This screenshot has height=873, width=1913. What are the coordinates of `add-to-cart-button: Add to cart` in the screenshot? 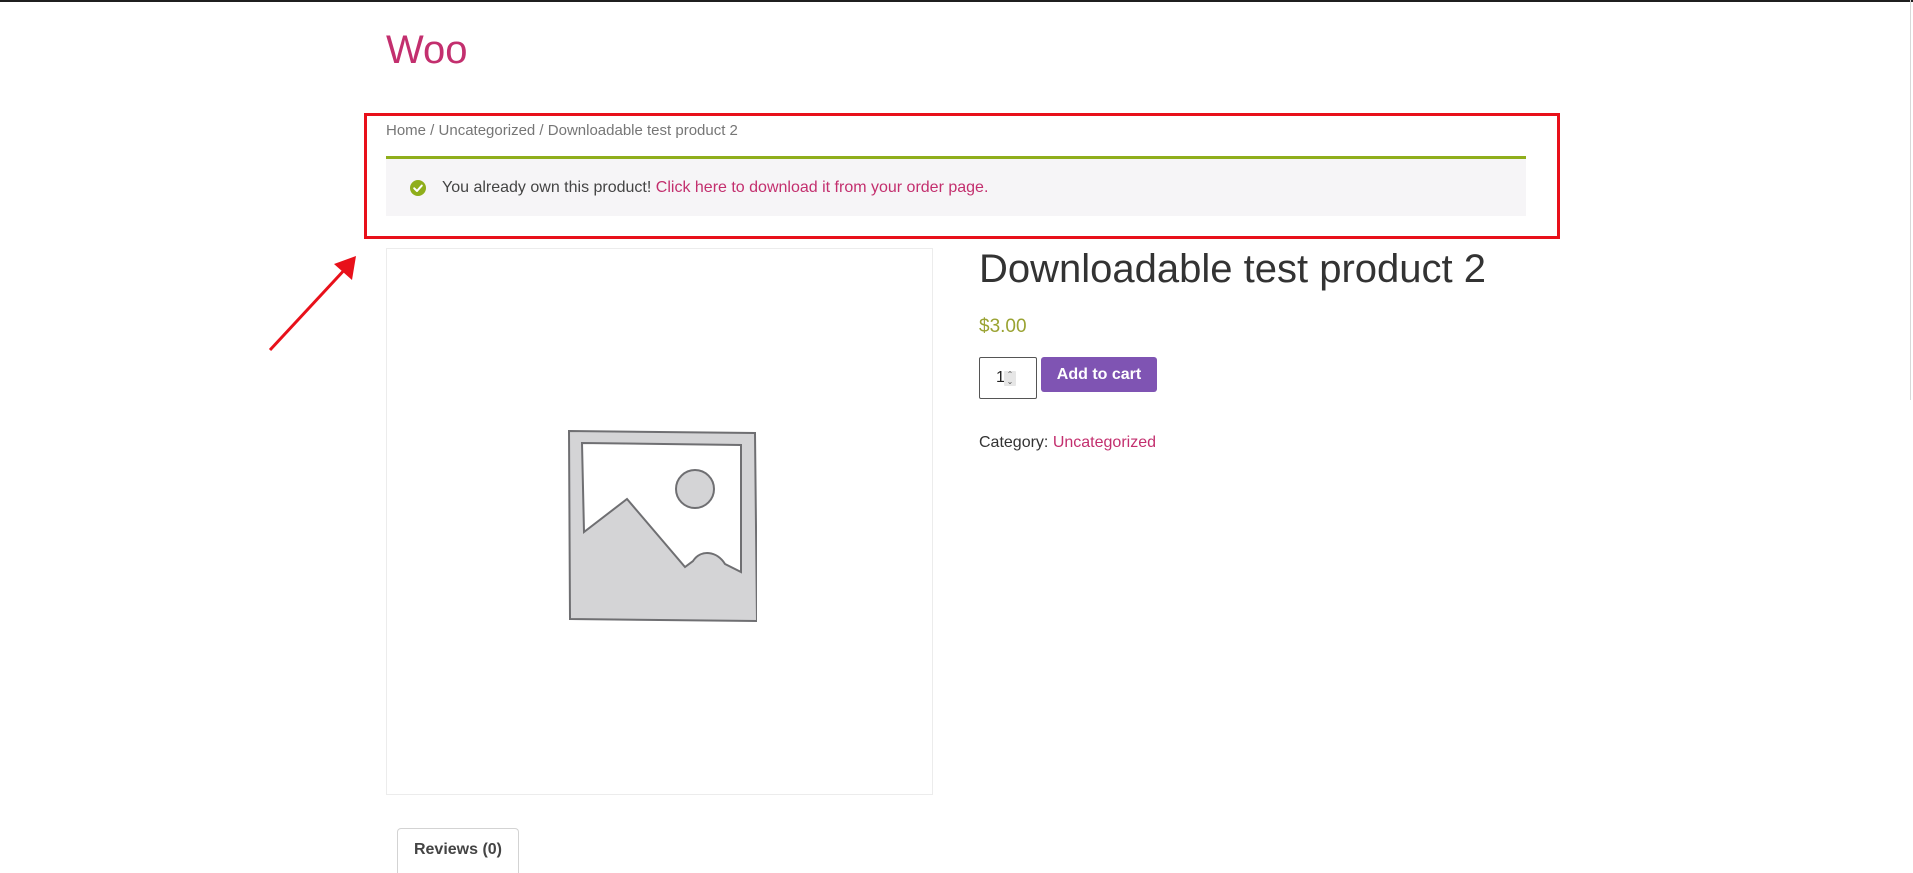 It's located at (1099, 374).